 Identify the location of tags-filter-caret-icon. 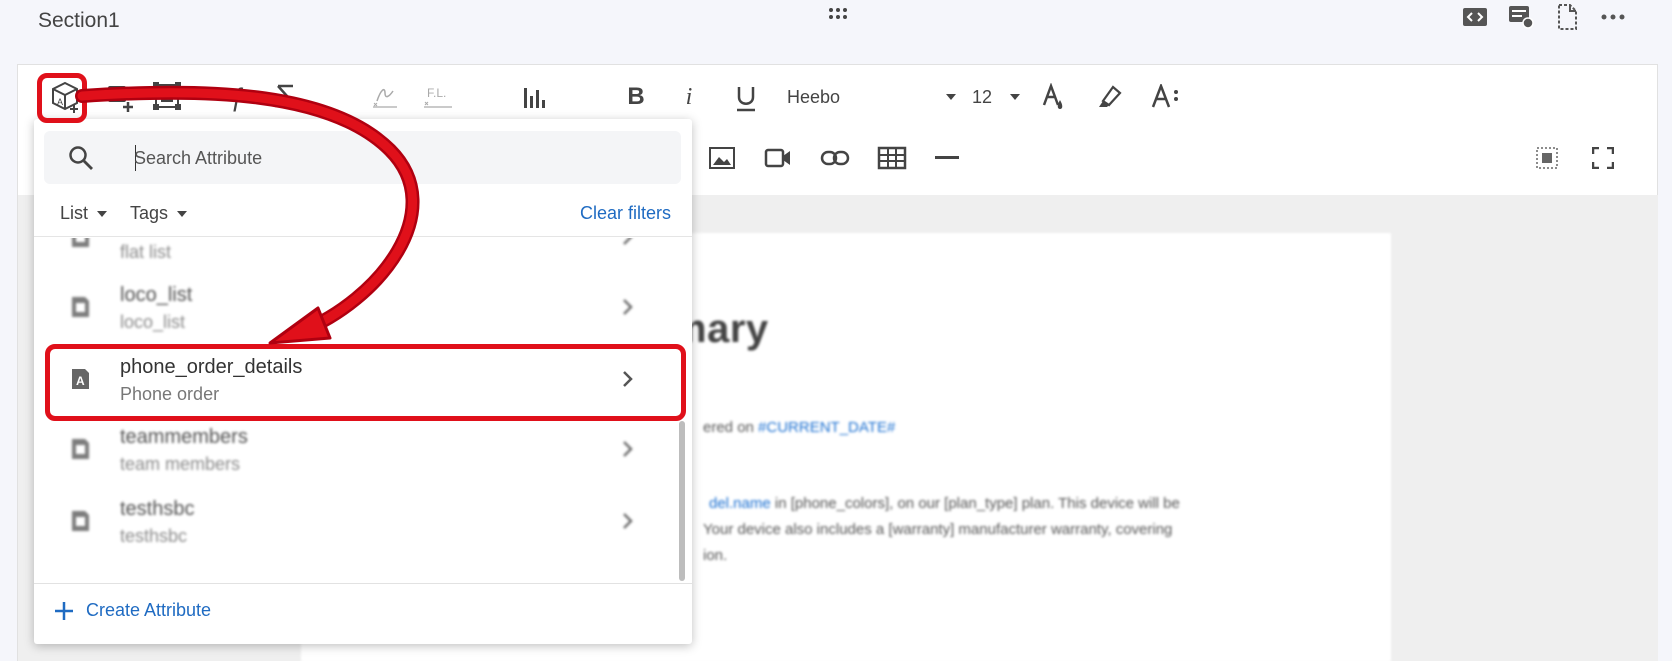
(182, 213).